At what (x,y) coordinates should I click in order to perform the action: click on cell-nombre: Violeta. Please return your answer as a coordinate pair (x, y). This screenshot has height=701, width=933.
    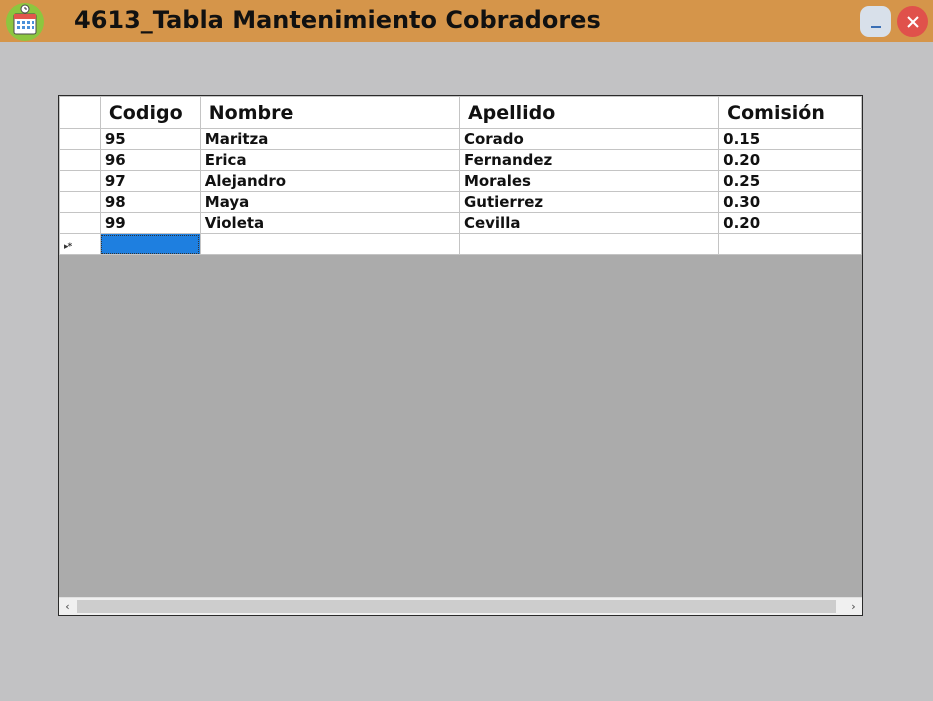
    Looking at the image, I should click on (329, 223).